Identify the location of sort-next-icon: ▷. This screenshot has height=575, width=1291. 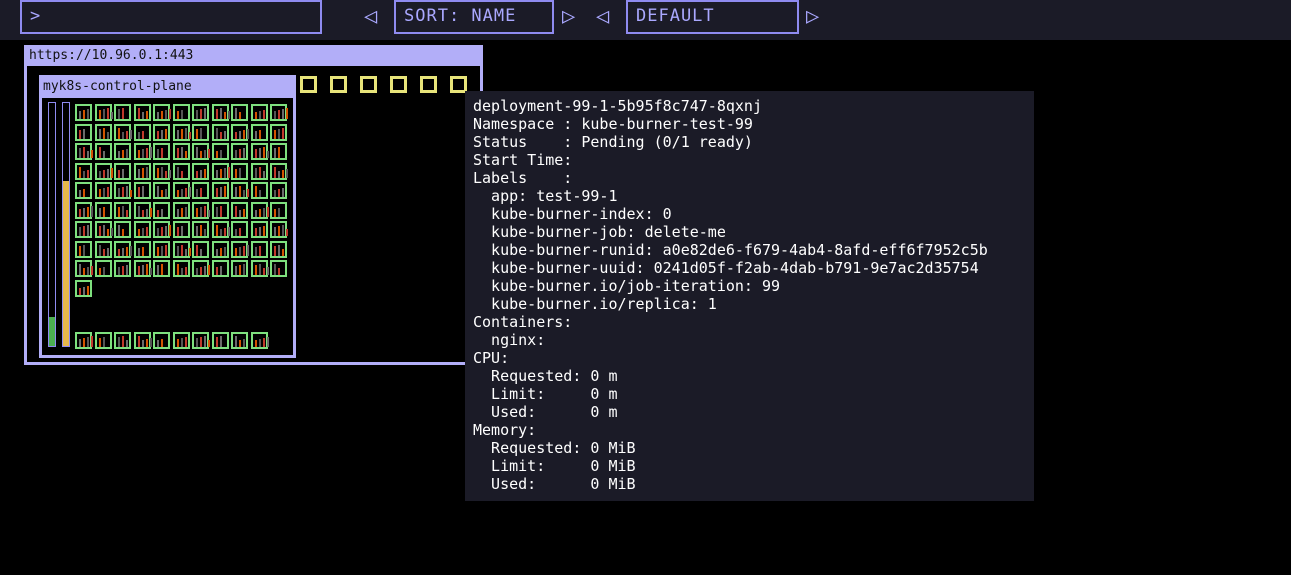
(568, 17).